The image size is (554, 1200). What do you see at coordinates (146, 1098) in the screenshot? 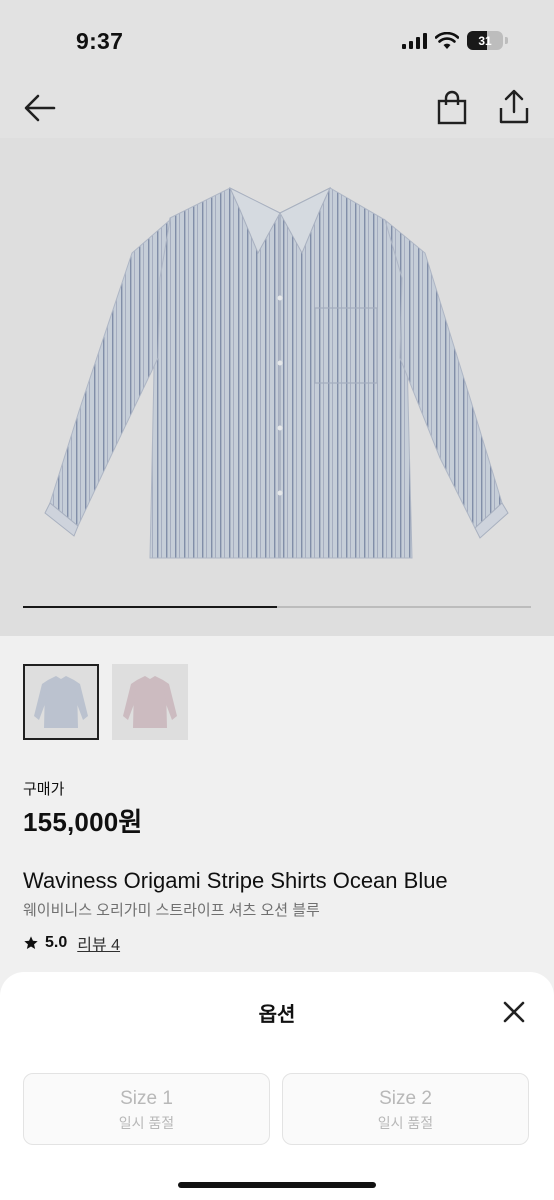
I see `size-option-label: Size 1` at bounding box center [146, 1098].